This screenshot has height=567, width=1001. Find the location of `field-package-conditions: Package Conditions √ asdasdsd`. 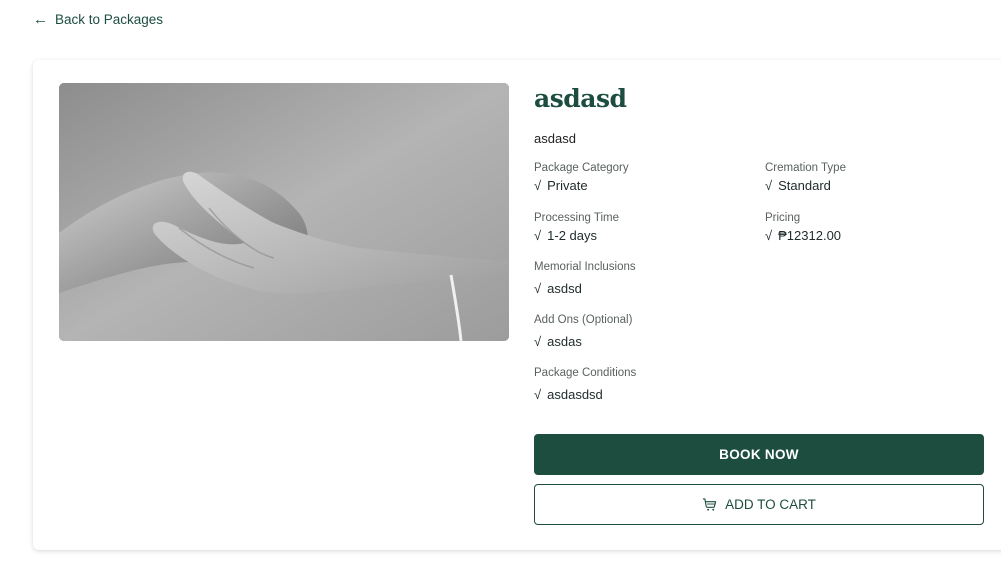

field-package-conditions: Package Conditions √ asdasdsd is located at coordinates (585, 384).